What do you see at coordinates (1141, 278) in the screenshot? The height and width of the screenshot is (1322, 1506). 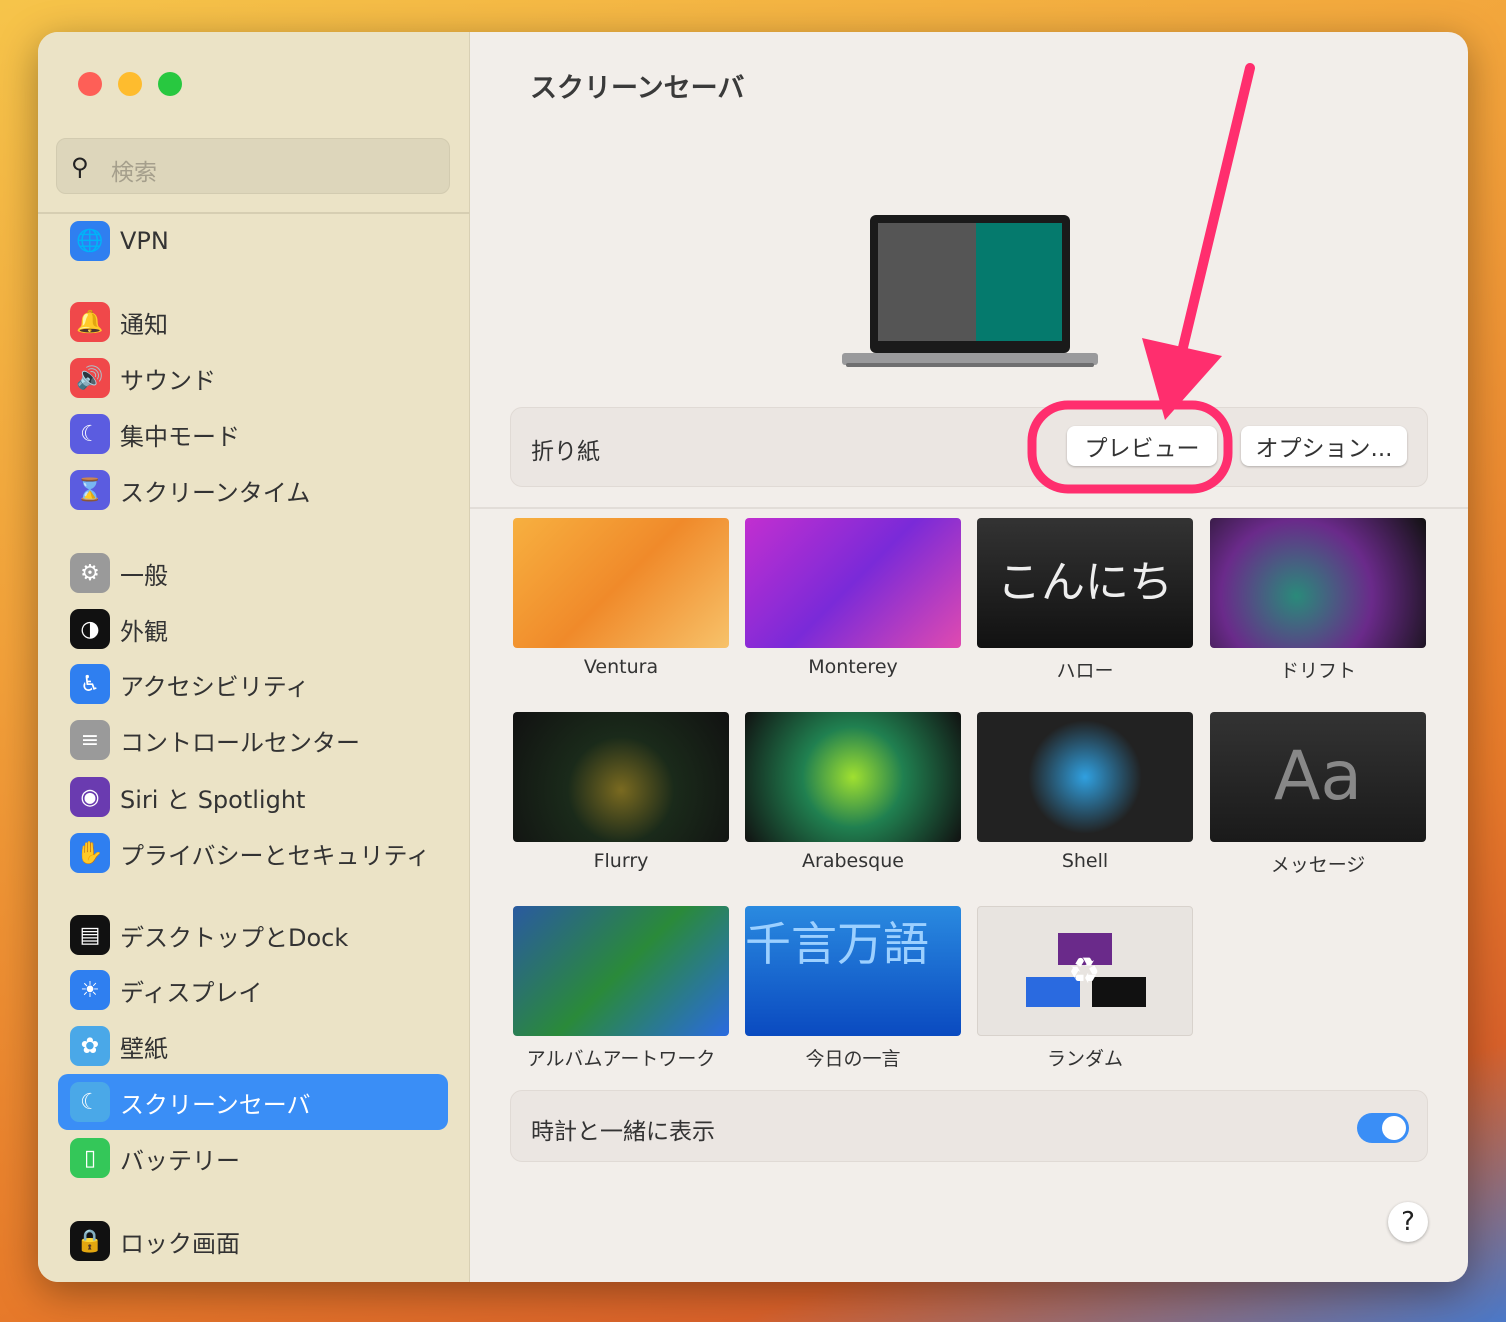 I see `annotation-arrow` at bounding box center [1141, 278].